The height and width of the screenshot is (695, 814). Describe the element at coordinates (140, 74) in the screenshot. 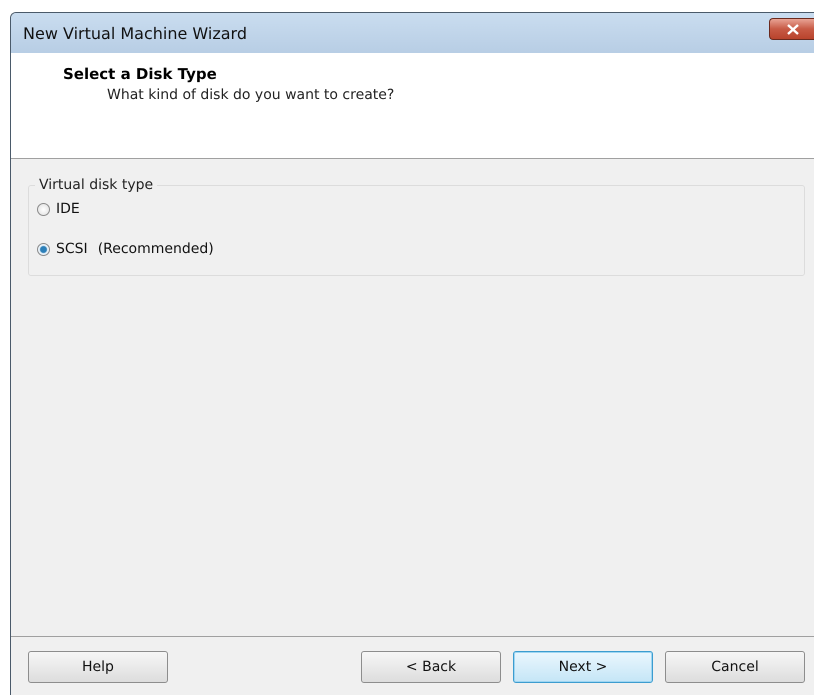

I see `page-title: Select a Disk Type` at that location.